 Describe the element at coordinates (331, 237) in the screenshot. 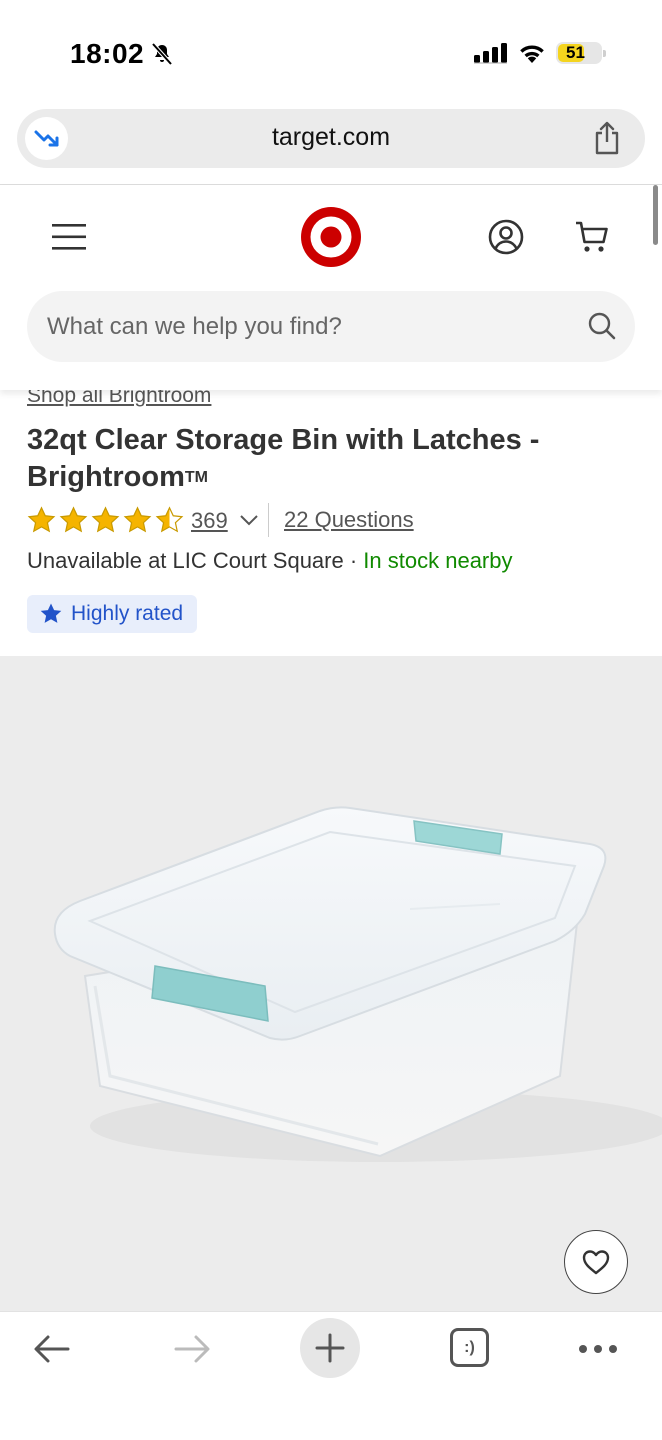

I see `target-logo` at that location.